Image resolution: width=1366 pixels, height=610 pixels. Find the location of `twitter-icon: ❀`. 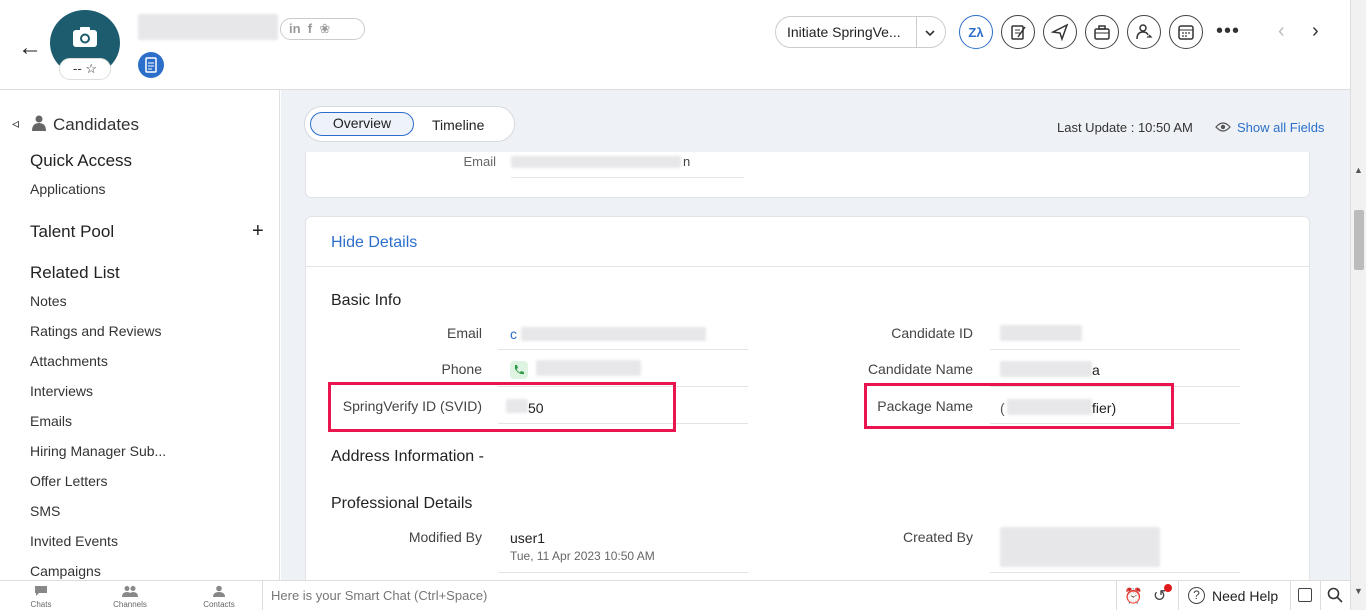

twitter-icon: ❀ is located at coordinates (324, 28).